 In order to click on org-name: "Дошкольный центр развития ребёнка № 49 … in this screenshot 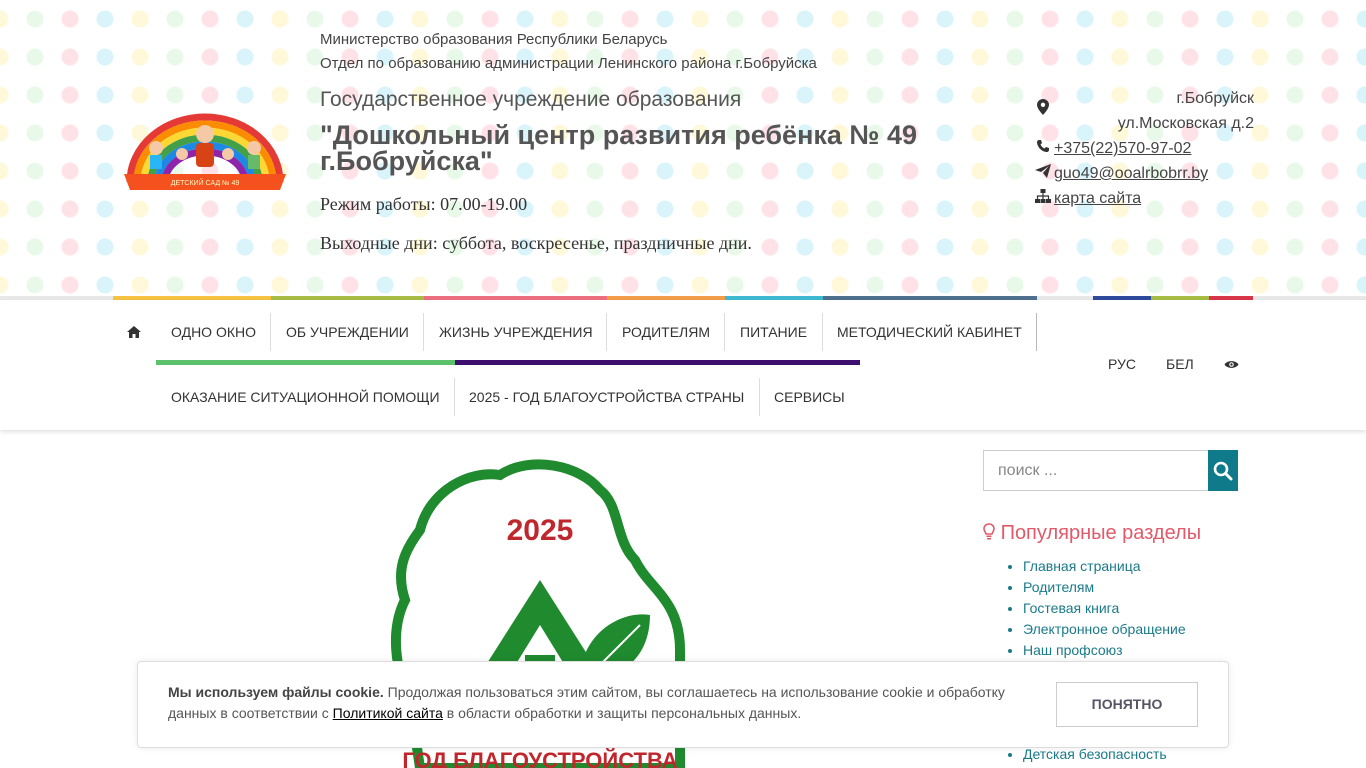, I will do `click(640, 148)`.